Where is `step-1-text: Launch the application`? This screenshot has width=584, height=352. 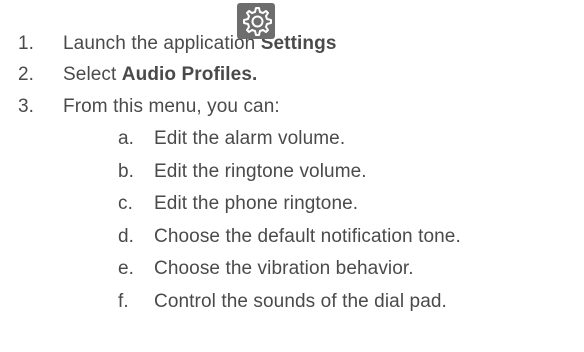
step-1-text: Launch the application is located at coordinates (162, 43).